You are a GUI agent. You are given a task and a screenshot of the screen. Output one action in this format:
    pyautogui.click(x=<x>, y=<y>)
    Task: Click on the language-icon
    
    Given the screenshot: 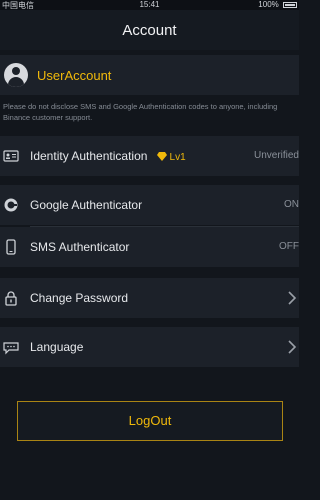 What is the action you would take?
    pyautogui.click(x=11, y=348)
    